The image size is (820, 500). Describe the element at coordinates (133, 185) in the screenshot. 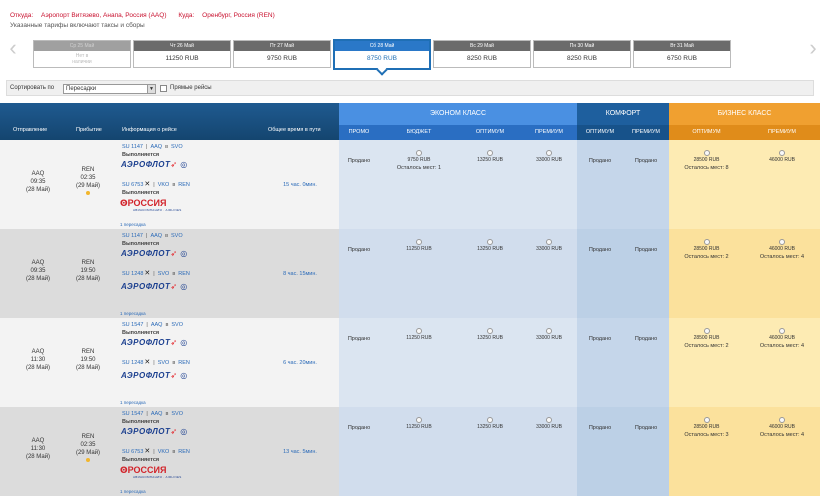

I see `flight-number: SU 6753` at that location.